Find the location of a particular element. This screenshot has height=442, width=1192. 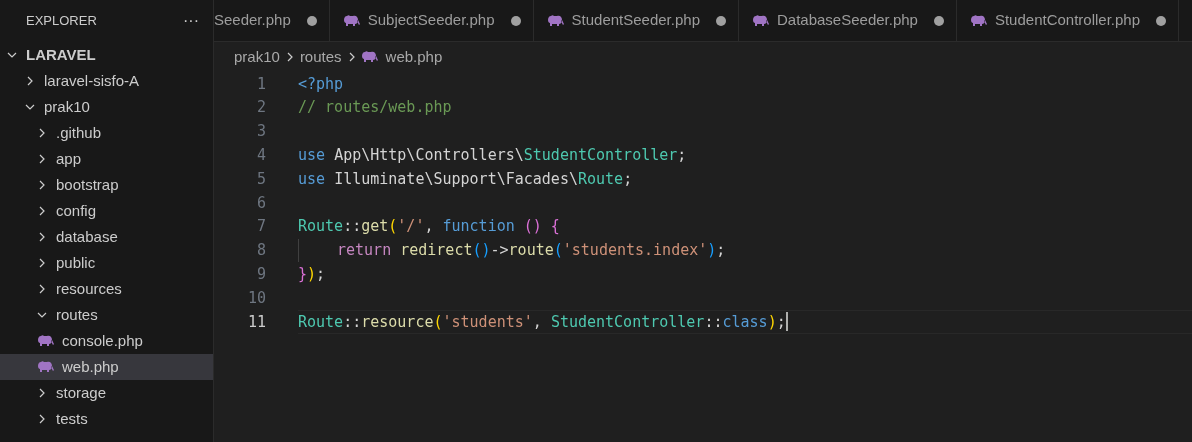

folder-item: prak10 is located at coordinates (106, 107).